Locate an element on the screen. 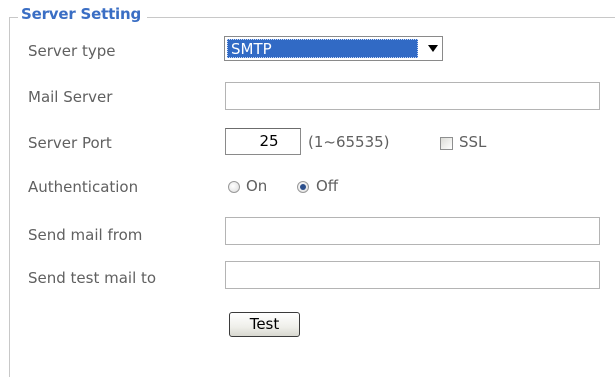  server-type-select: SMTP is located at coordinates (333, 48).